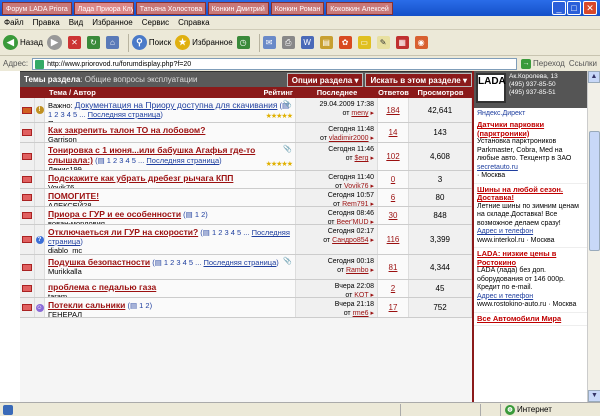 This screenshot has height=416, width=600. Describe the element at coordinates (393, 92) in the screenshot. I see `col-replies: Ответов` at that location.